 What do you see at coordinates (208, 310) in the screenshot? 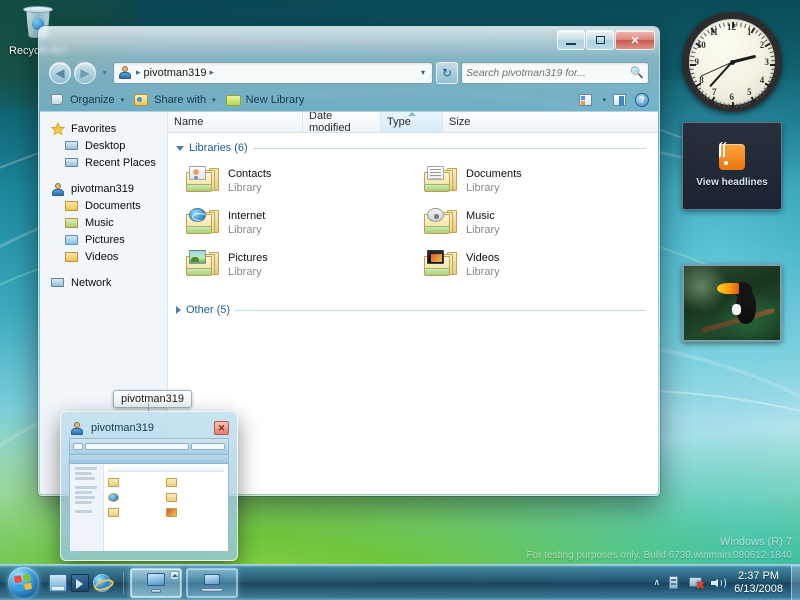
I see `group-title: Other (5)` at bounding box center [208, 310].